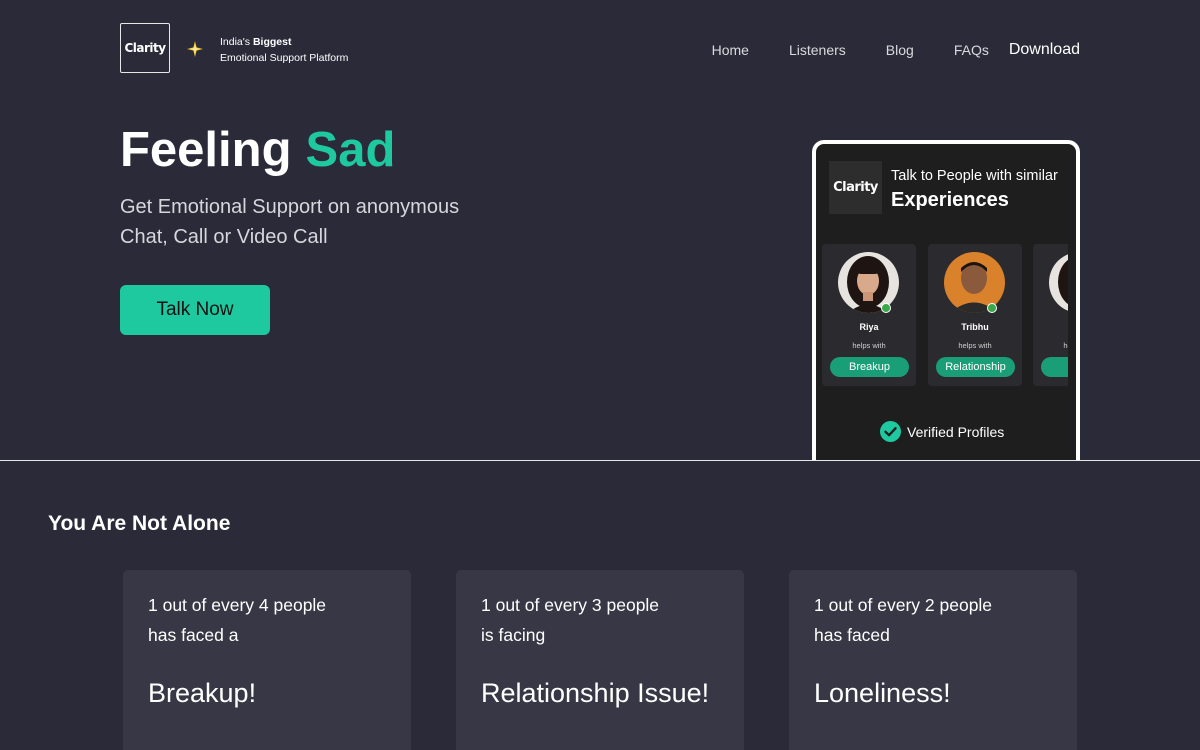 The height and width of the screenshot is (750, 1200). What do you see at coordinates (869, 315) in the screenshot?
I see `listener-card: Riya helps with Breakup` at bounding box center [869, 315].